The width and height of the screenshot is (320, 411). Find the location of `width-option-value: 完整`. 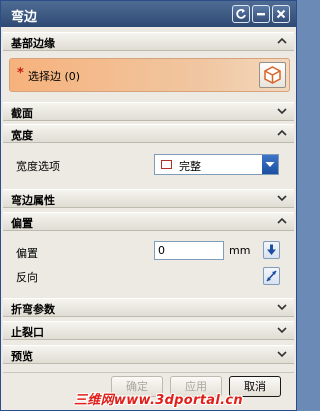

width-option-value: 完整 is located at coordinates (190, 166).